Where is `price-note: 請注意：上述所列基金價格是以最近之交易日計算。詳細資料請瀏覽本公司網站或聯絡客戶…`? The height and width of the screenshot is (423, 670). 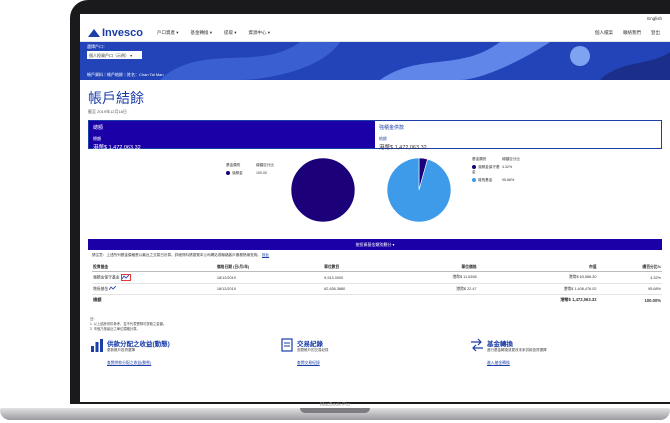 price-note: 請注意：上述所列基金價格是以最近之交易日計算。詳細資料請瀏覽本公司網站或聯絡客戶… is located at coordinates (181, 255).